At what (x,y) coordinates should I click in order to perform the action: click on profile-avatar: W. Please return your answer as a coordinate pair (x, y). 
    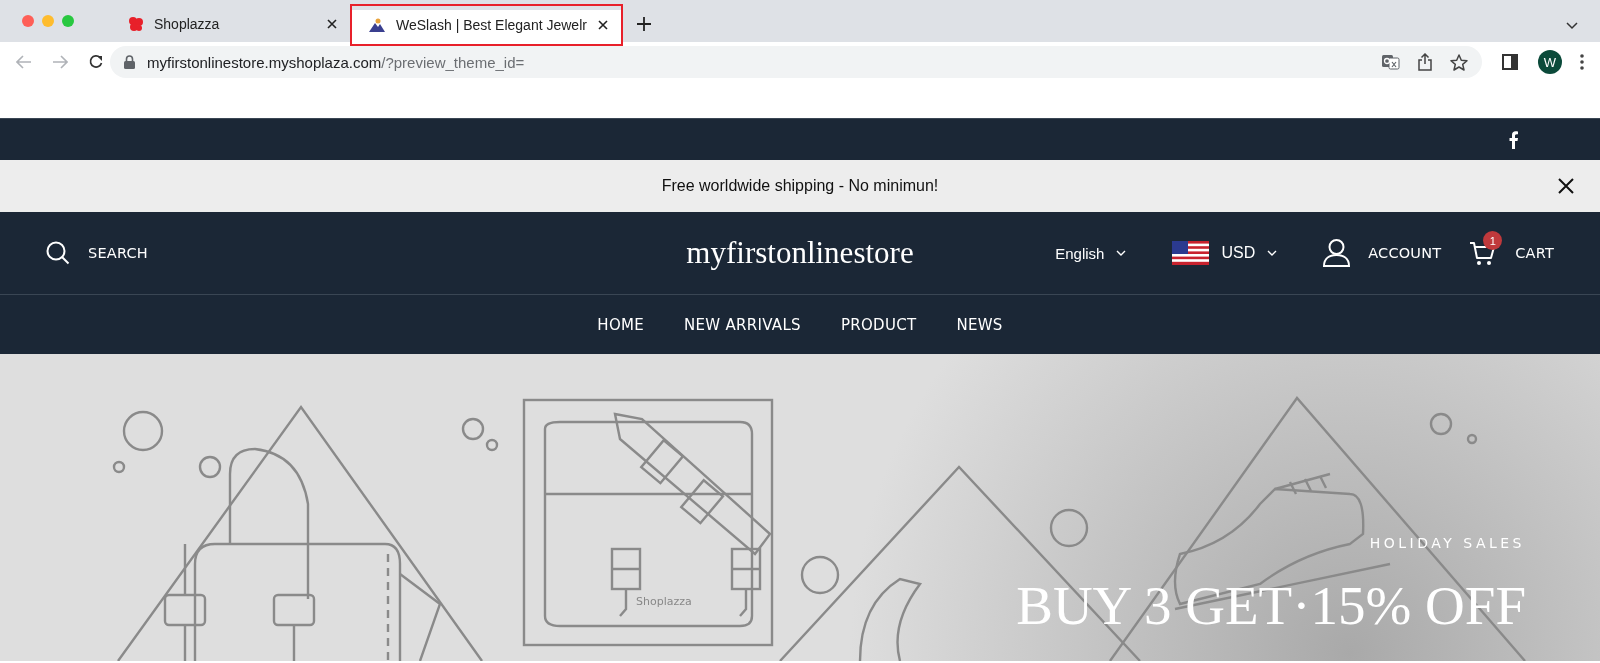
    Looking at the image, I should click on (1550, 62).